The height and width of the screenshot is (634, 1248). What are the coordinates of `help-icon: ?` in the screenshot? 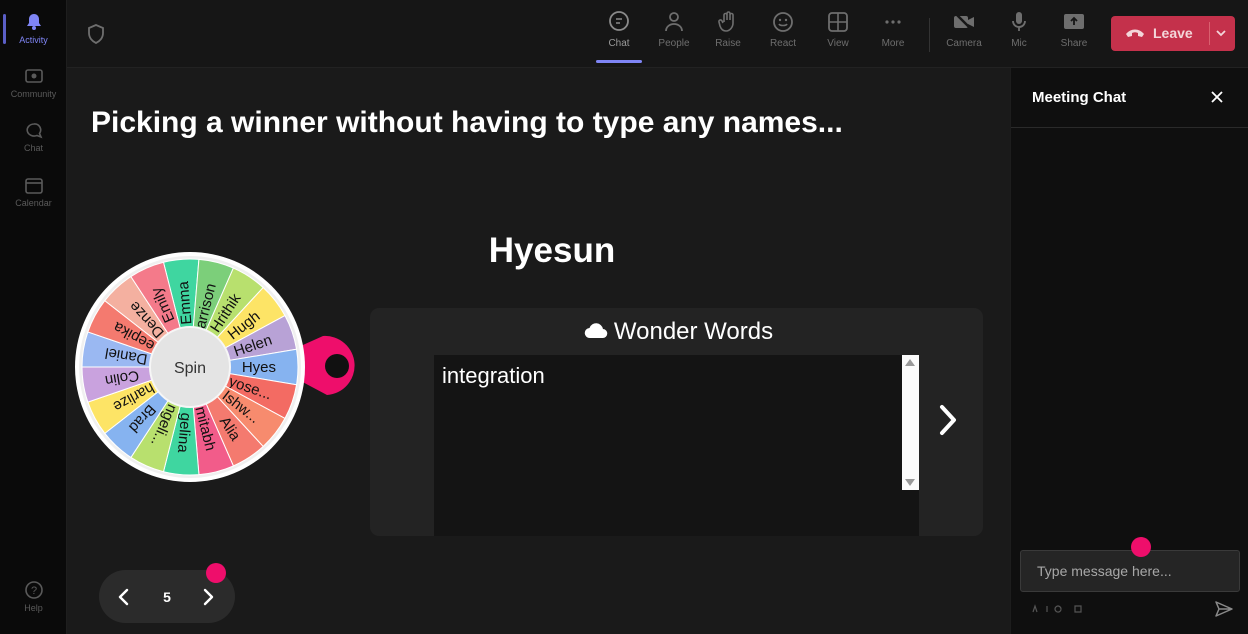 It's located at (33, 590).